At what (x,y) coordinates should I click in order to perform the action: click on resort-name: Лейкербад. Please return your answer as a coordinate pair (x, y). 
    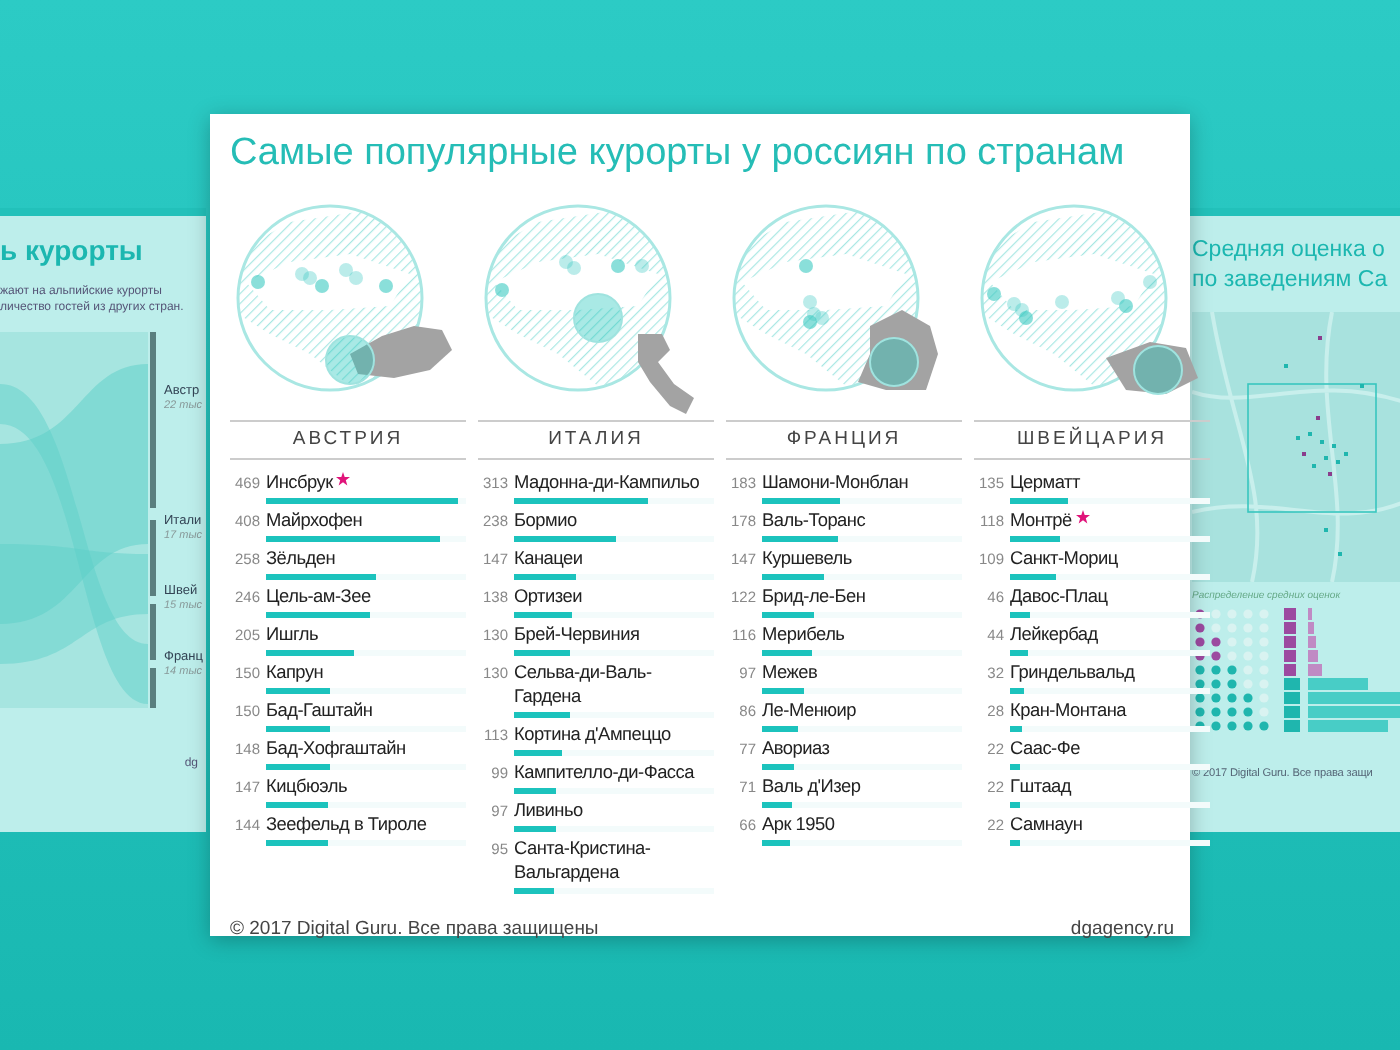
    Looking at the image, I should click on (1054, 634).